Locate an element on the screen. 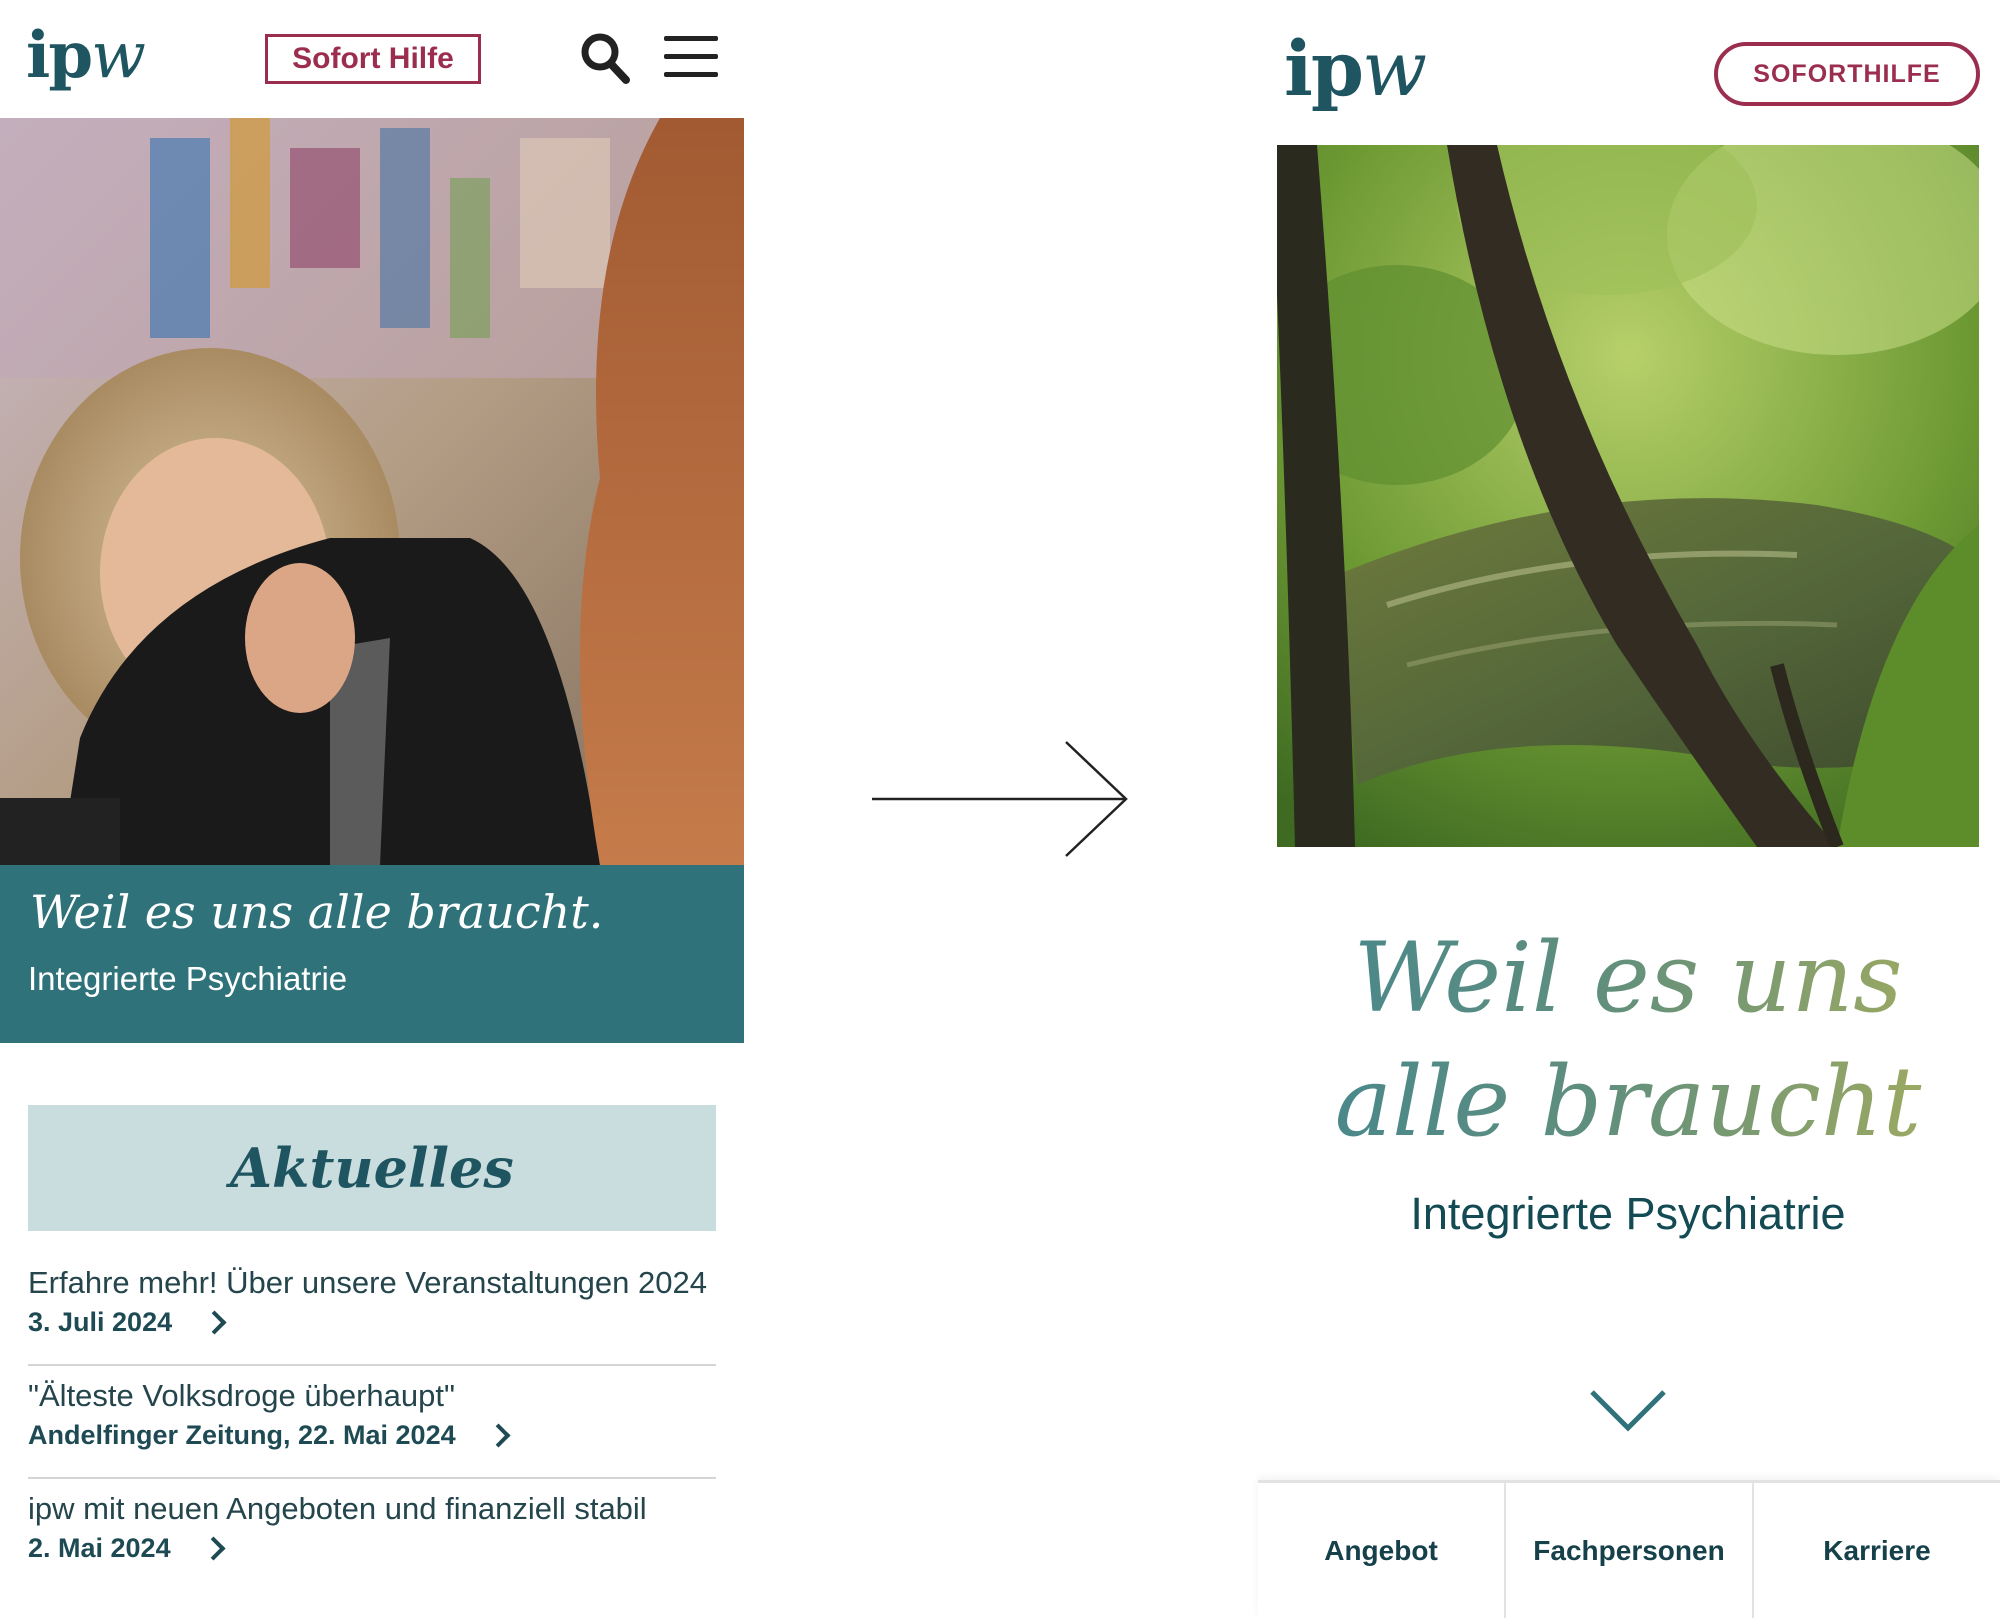 The height and width of the screenshot is (1618, 2000). search-icon is located at coordinates (605, 58).